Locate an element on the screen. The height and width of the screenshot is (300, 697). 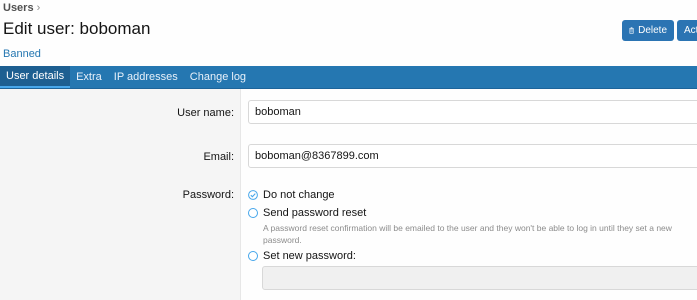
delete-button-label: Delete is located at coordinates (652, 30).